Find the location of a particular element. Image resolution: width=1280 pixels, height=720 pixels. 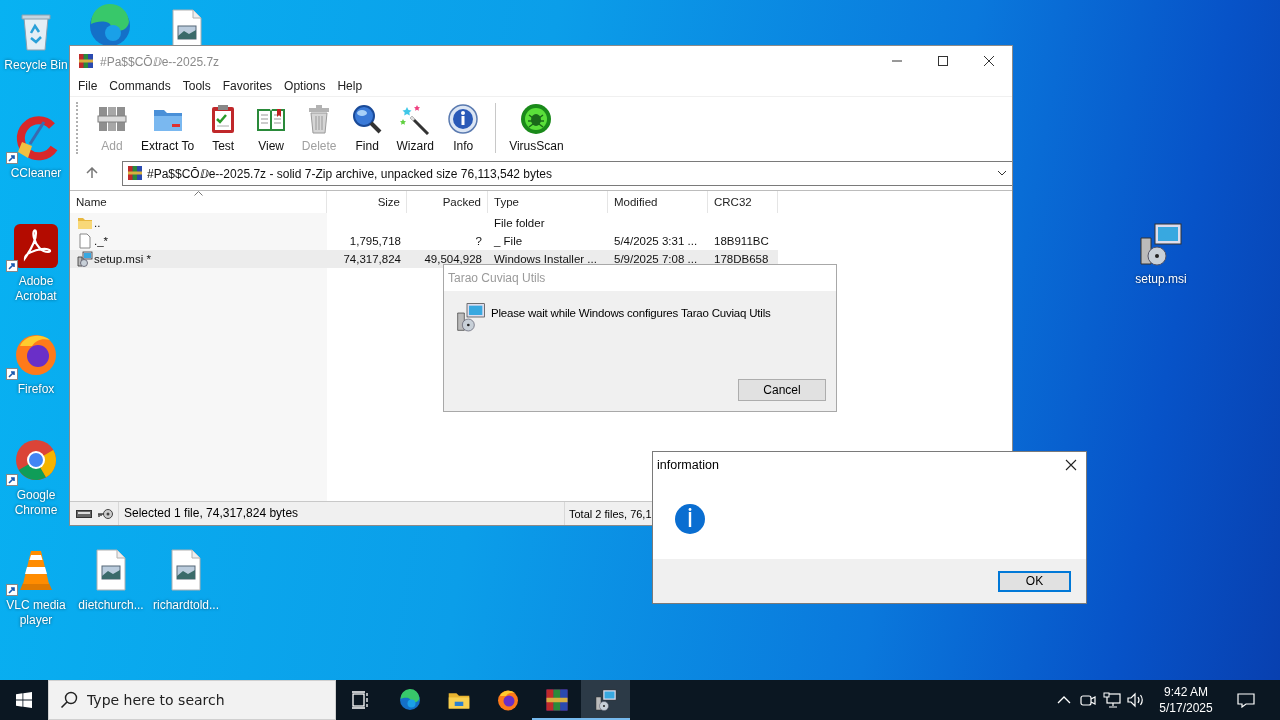

column-header: Packed is located at coordinates (447, 202).